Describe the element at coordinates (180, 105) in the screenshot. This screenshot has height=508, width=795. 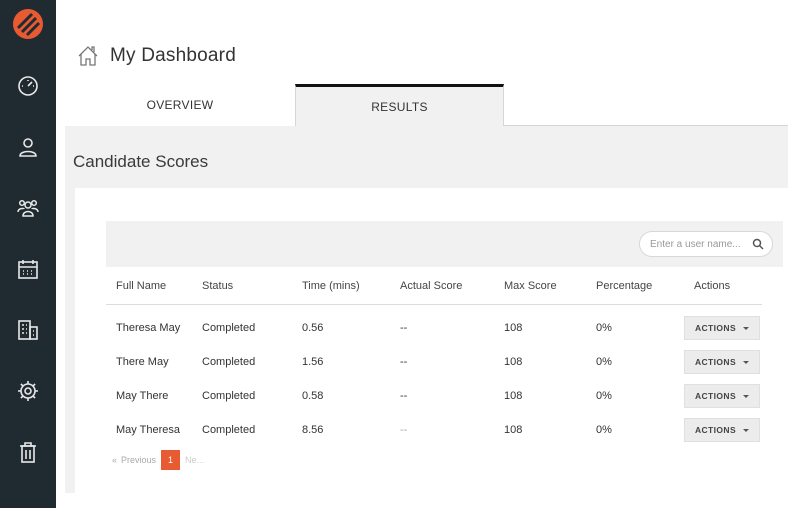
I see `tab-overview: OVERVIEW` at that location.